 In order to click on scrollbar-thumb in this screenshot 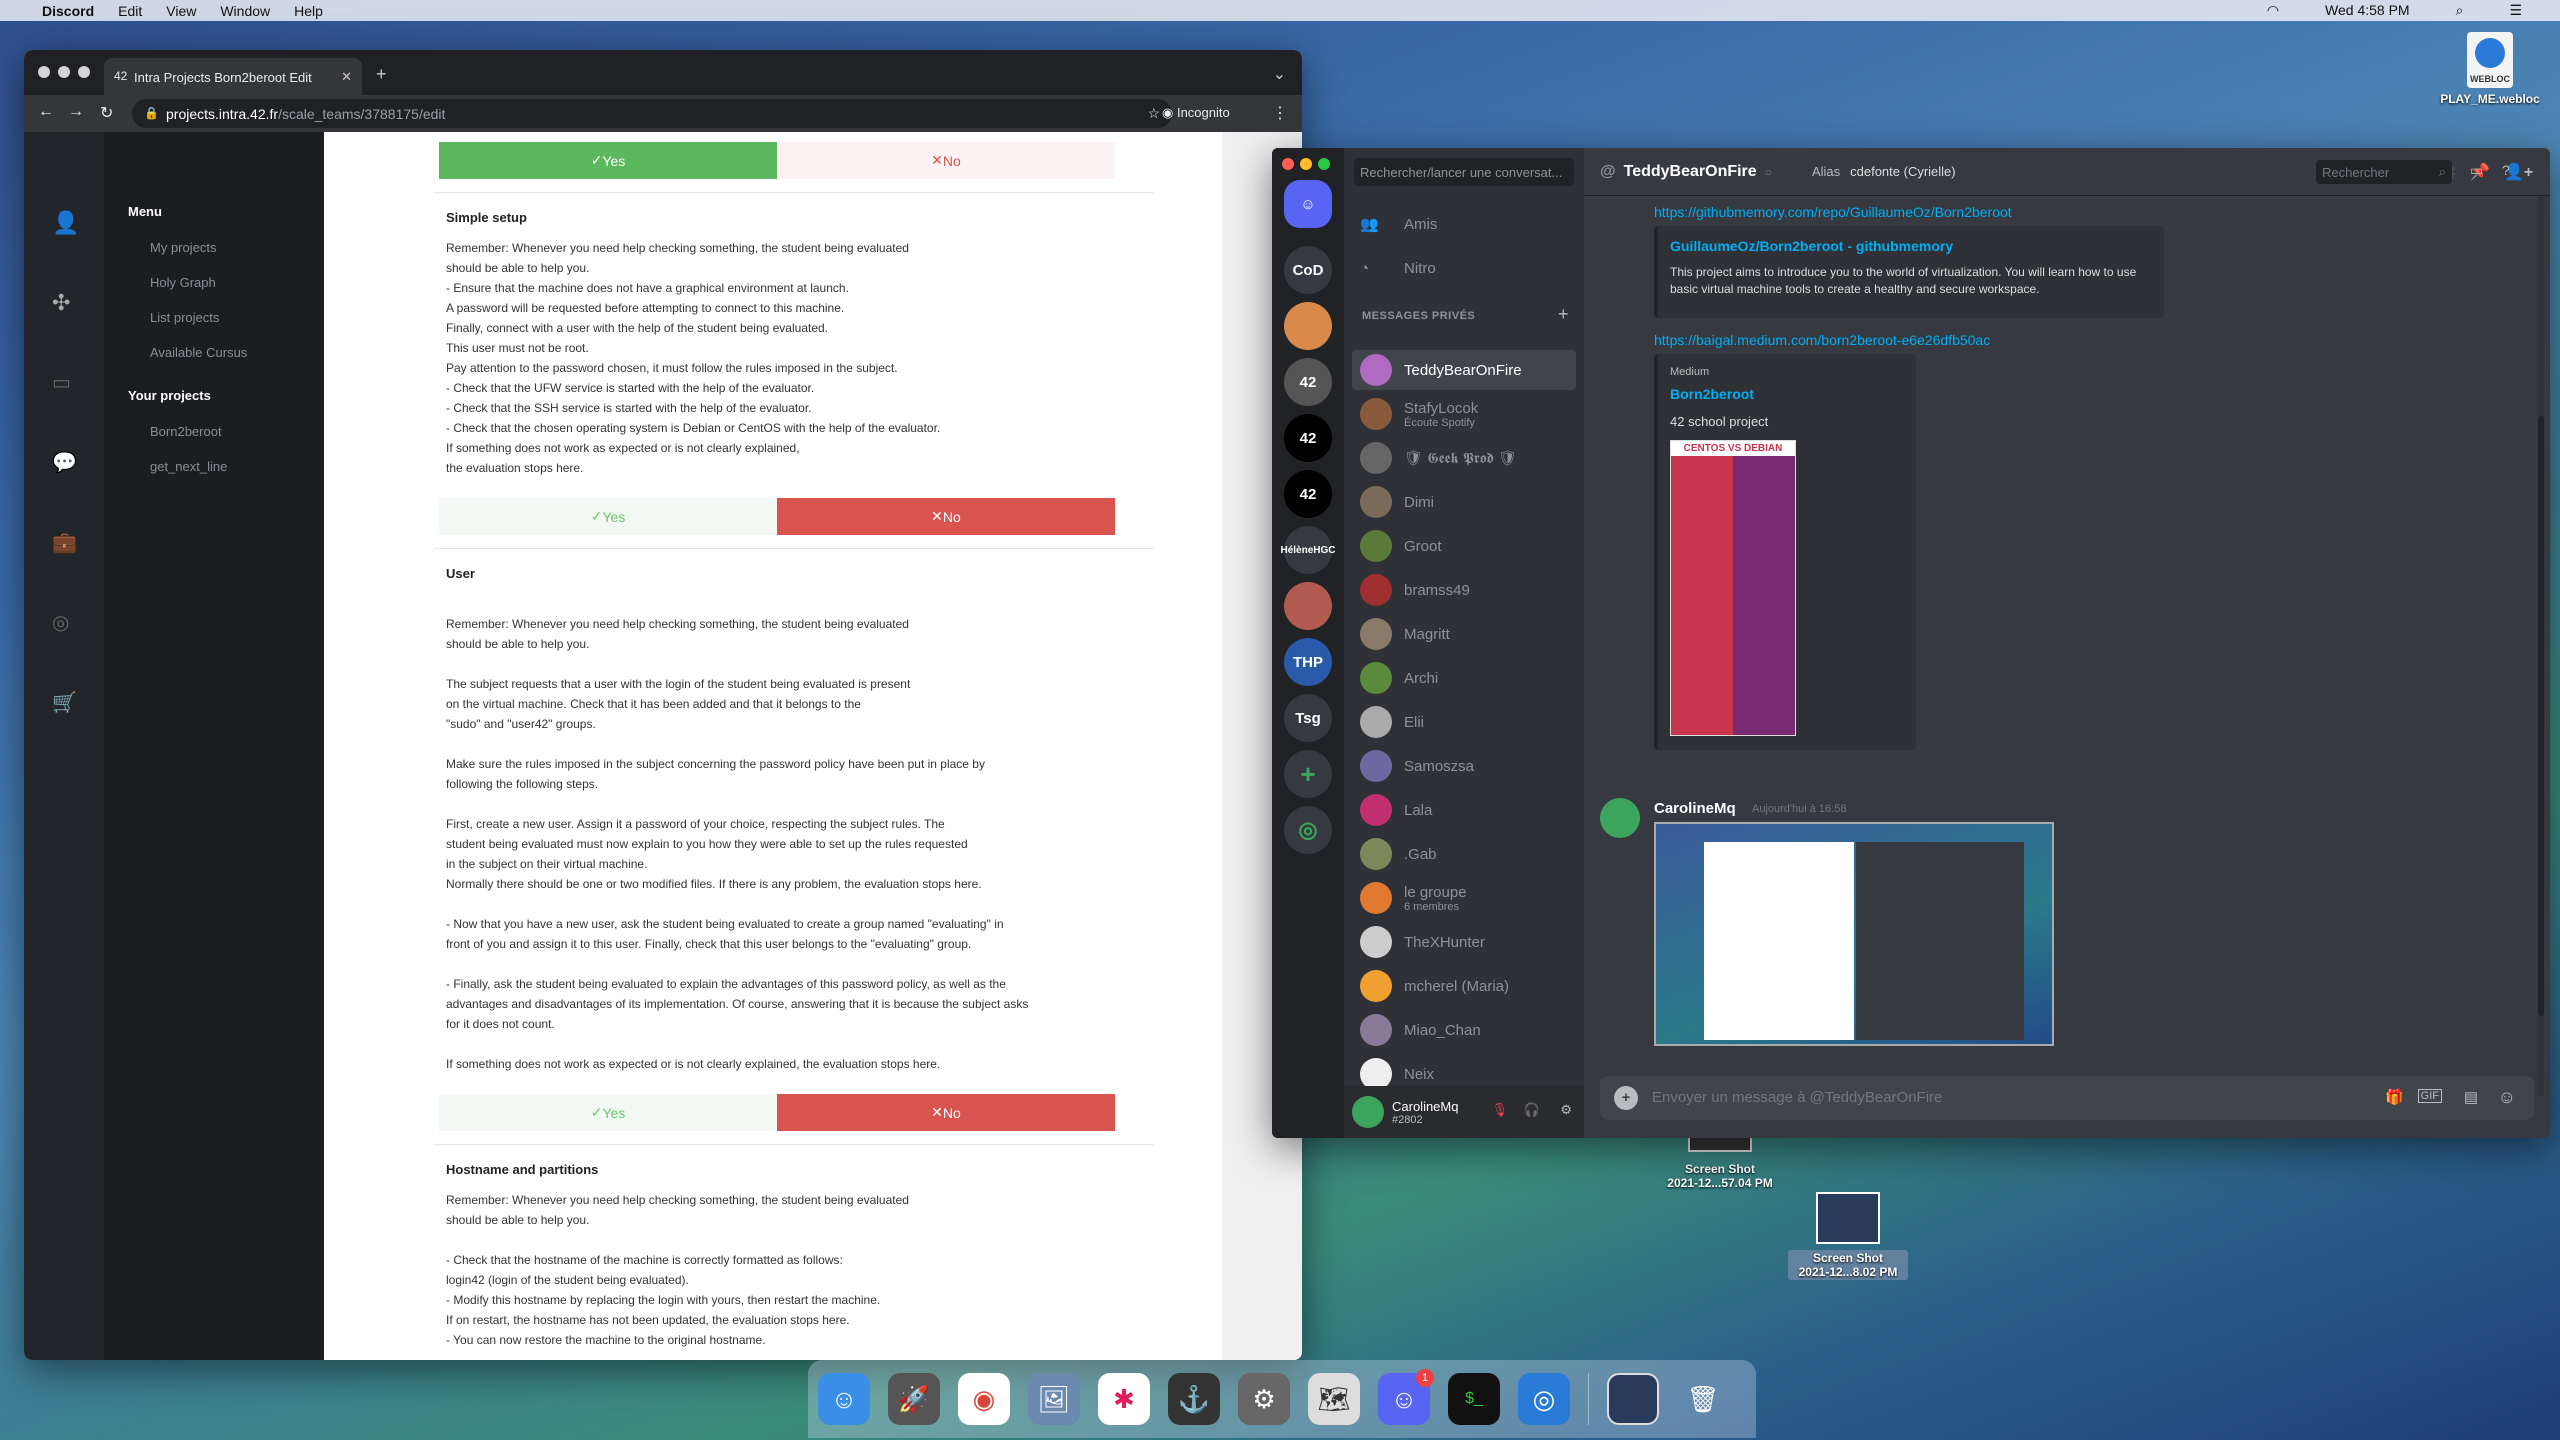, I will do `click(2541, 716)`.